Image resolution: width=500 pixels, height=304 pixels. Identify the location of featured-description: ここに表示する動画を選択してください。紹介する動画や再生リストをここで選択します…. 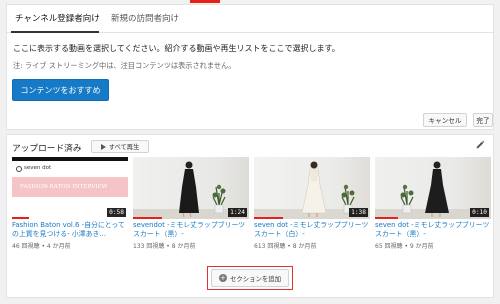
(176, 48).